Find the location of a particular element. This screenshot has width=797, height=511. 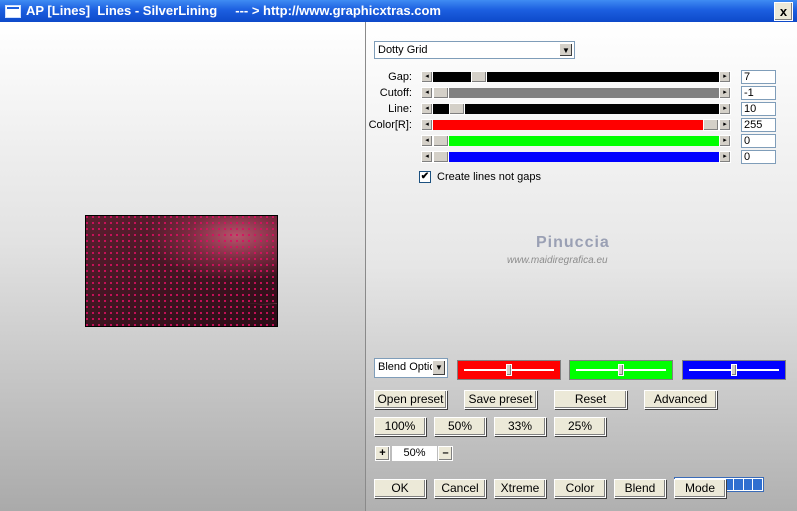

color-r-value-field: 255 is located at coordinates (758, 125).